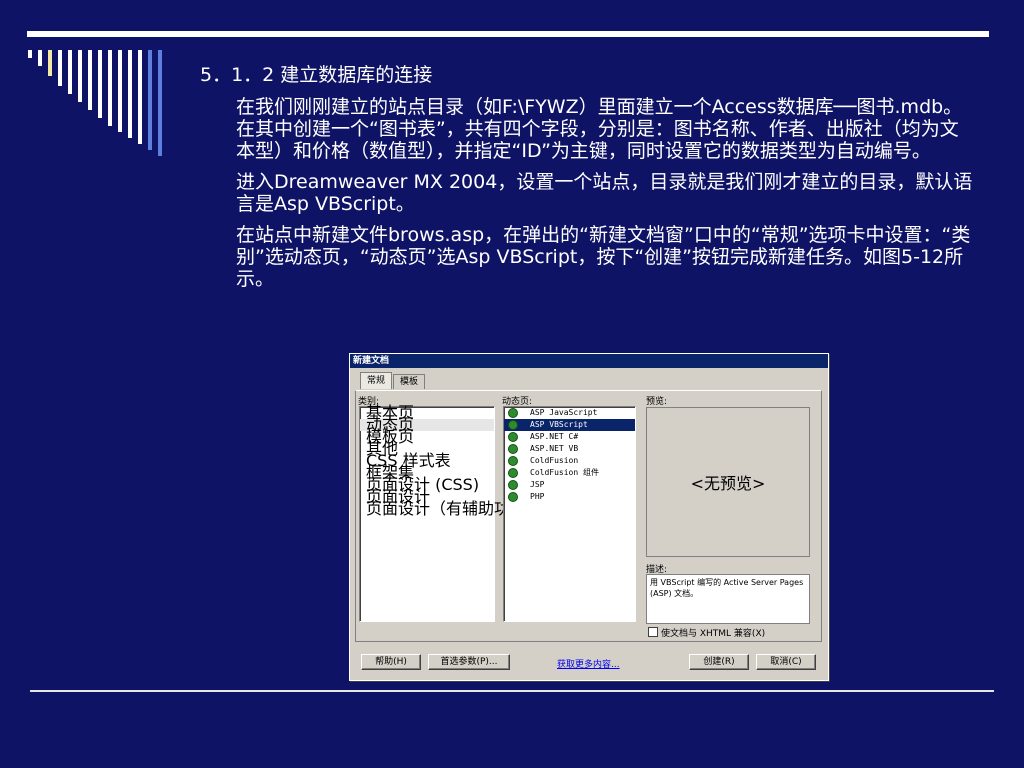 The height and width of the screenshot is (768, 1024). I want to click on preview-box: <无预览>, so click(728, 482).